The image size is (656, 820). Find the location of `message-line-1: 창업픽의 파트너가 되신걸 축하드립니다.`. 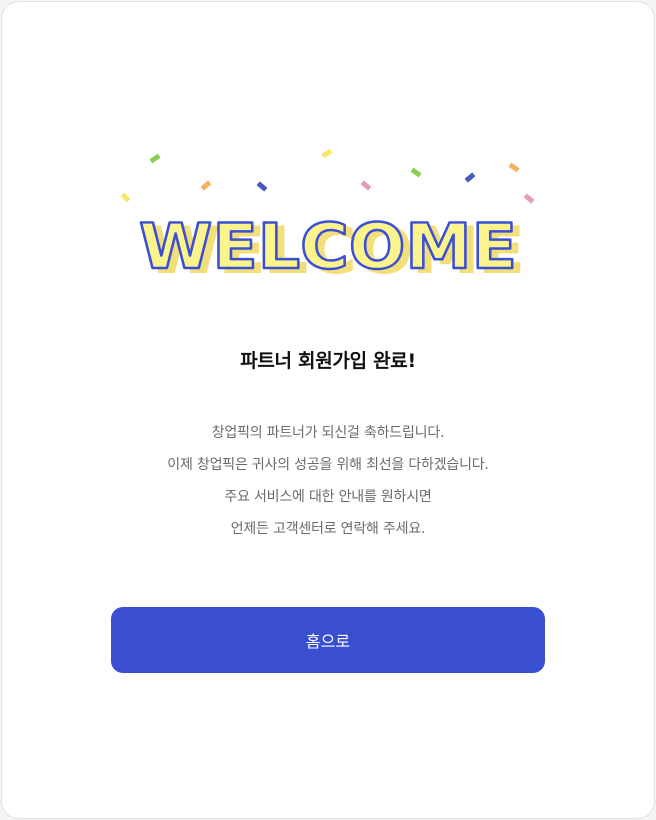

message-line-1: 창업픽의 파트너가 되신걸 축하드립니다. is located at coordinates (328, 433).